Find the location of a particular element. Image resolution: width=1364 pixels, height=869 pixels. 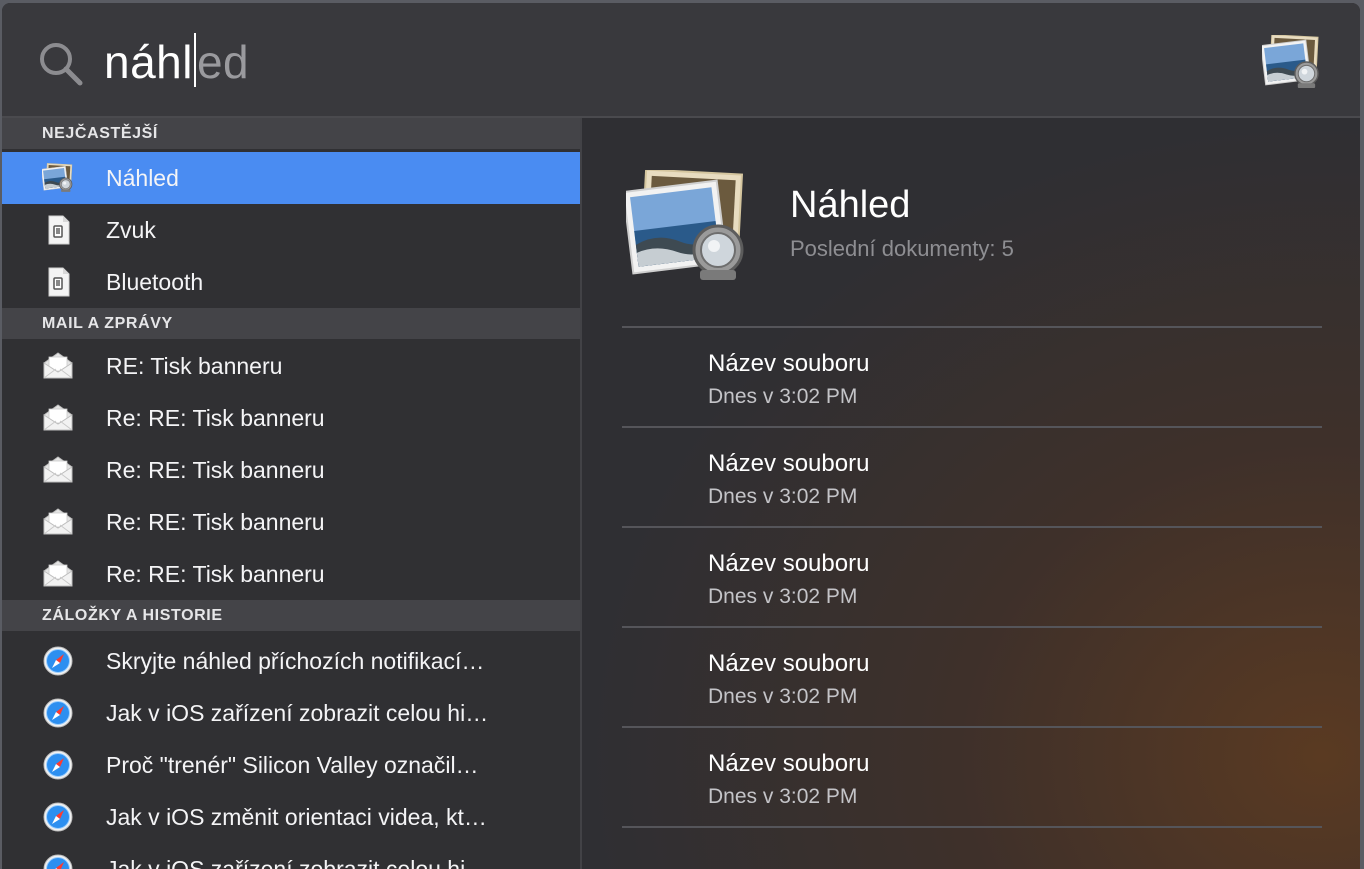

section-header-bookmarks-history: ZÁLOŽKY A HISTORIE is located at coordinates (291, 615).